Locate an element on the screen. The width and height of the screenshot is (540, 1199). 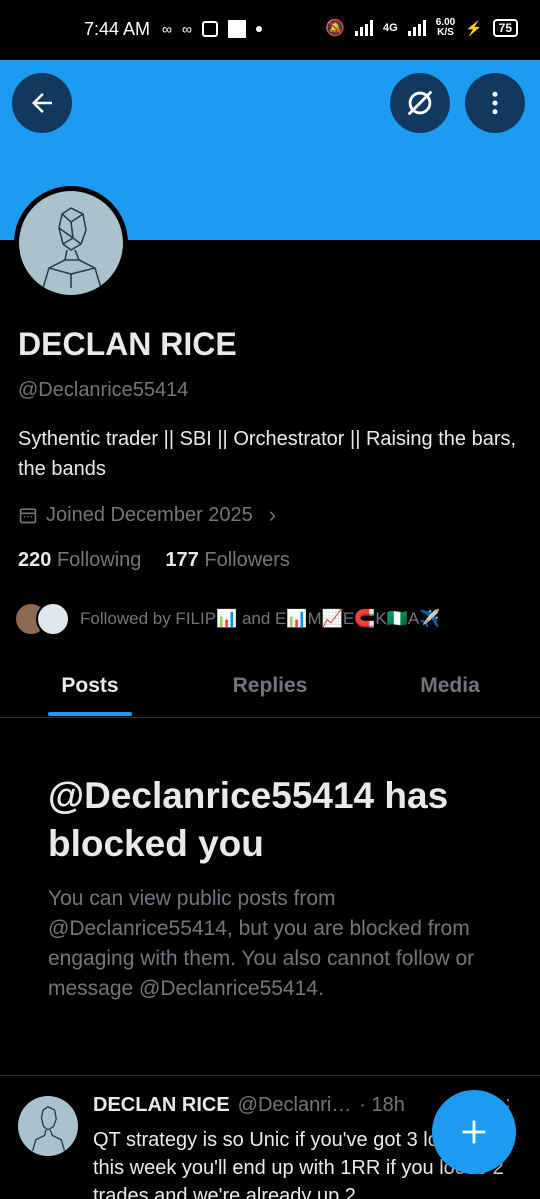
arrow-left-icon is located at coordinates (42, 103).